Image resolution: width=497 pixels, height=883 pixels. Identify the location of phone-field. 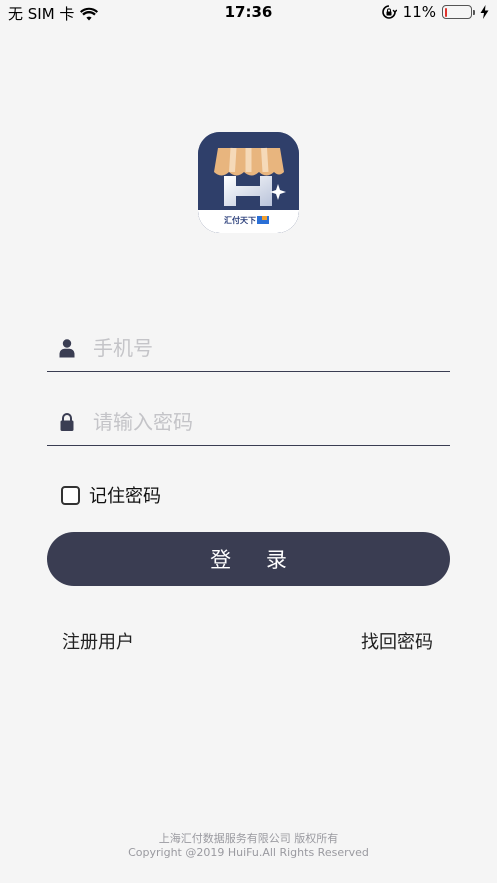
(248, 348).